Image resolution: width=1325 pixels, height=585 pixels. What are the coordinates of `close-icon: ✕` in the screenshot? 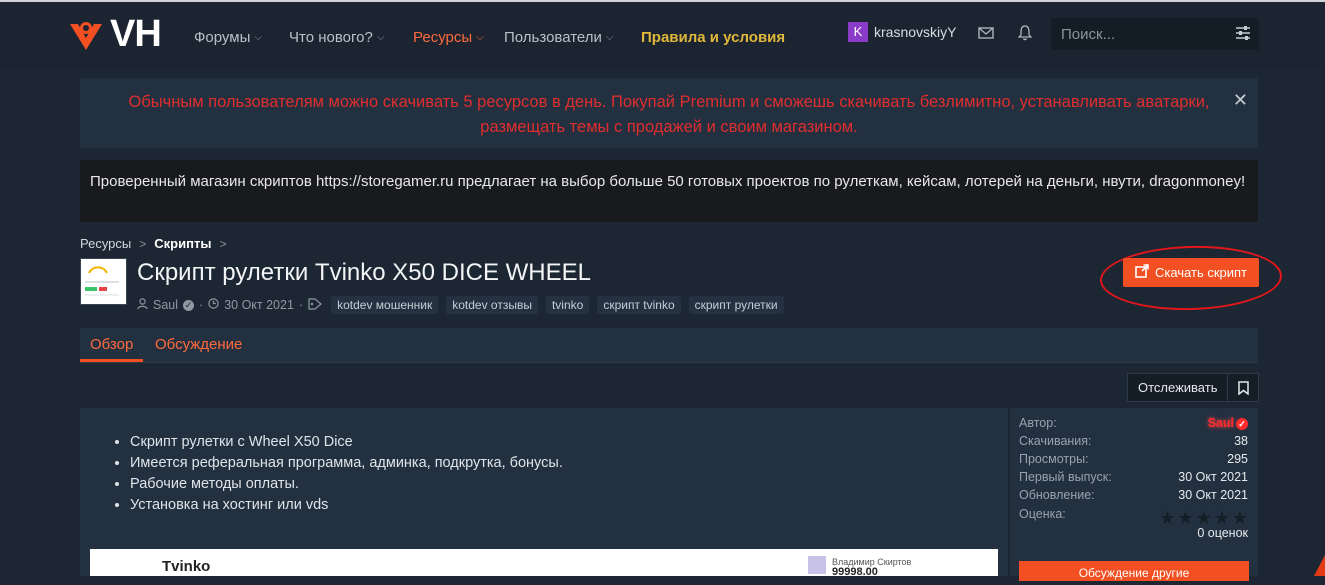 It's located at (1240, 100).